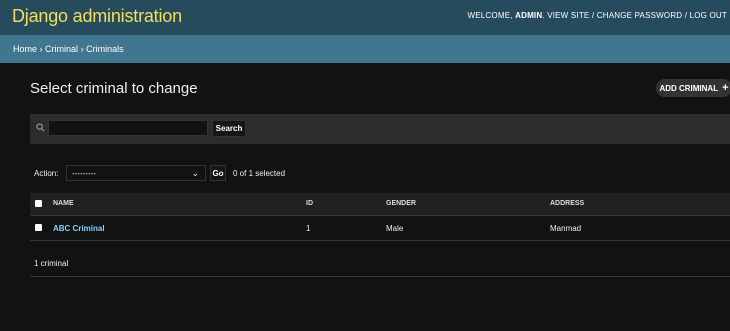 The width and height of the screenshot is (730, 331). What do you see at coordinates (79, 228) in the screenshot?
I see `criminal-name-link: ABC Criminal` at bounding box center [79, 228].